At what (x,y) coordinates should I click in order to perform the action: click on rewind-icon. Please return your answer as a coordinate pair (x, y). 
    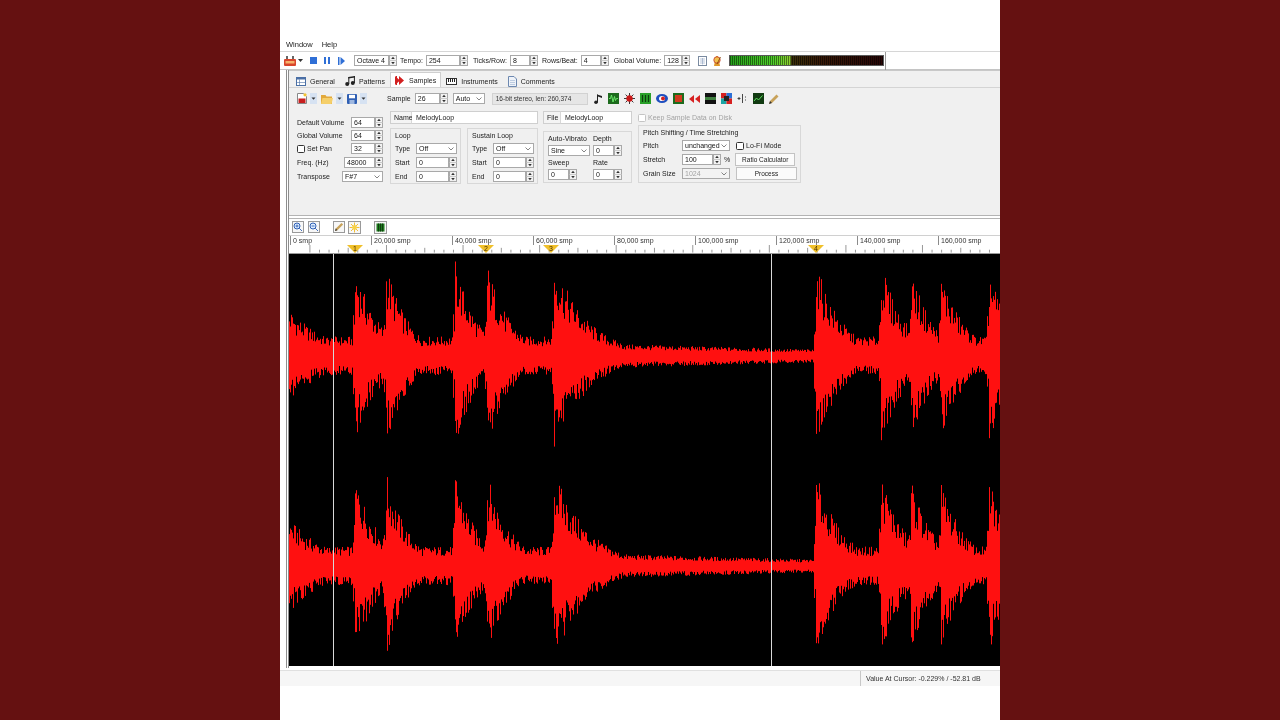
    Looking at the image, I should click on (694, 98).